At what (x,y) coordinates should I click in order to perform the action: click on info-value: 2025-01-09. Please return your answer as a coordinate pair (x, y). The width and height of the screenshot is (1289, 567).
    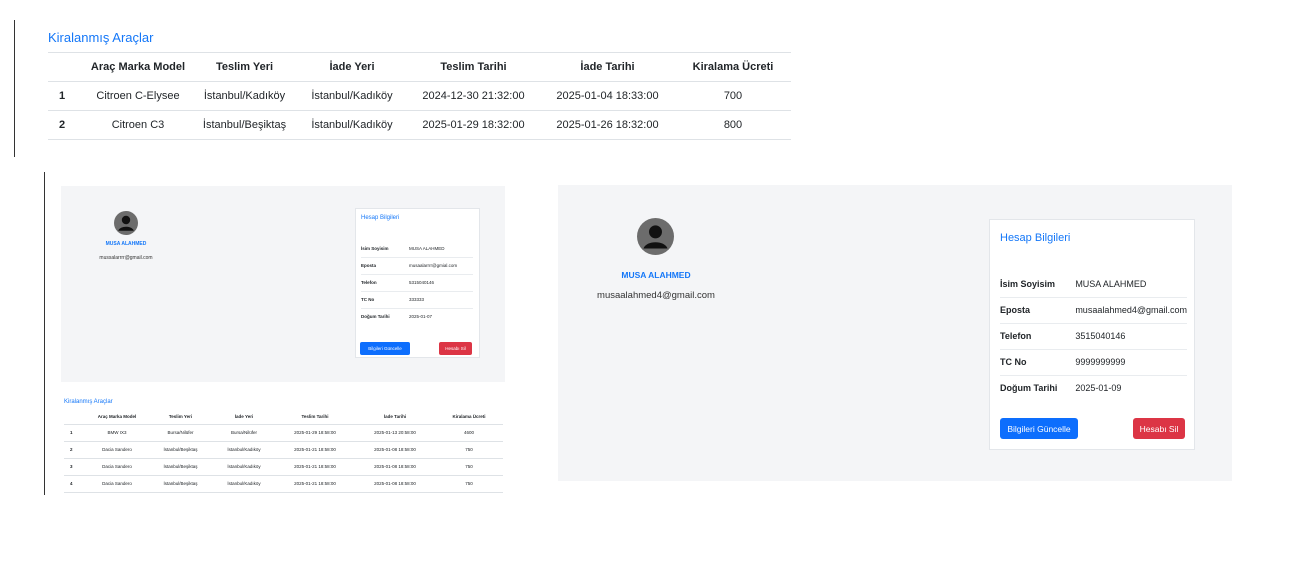
    Looking at the image, I should click on (1098, 388).